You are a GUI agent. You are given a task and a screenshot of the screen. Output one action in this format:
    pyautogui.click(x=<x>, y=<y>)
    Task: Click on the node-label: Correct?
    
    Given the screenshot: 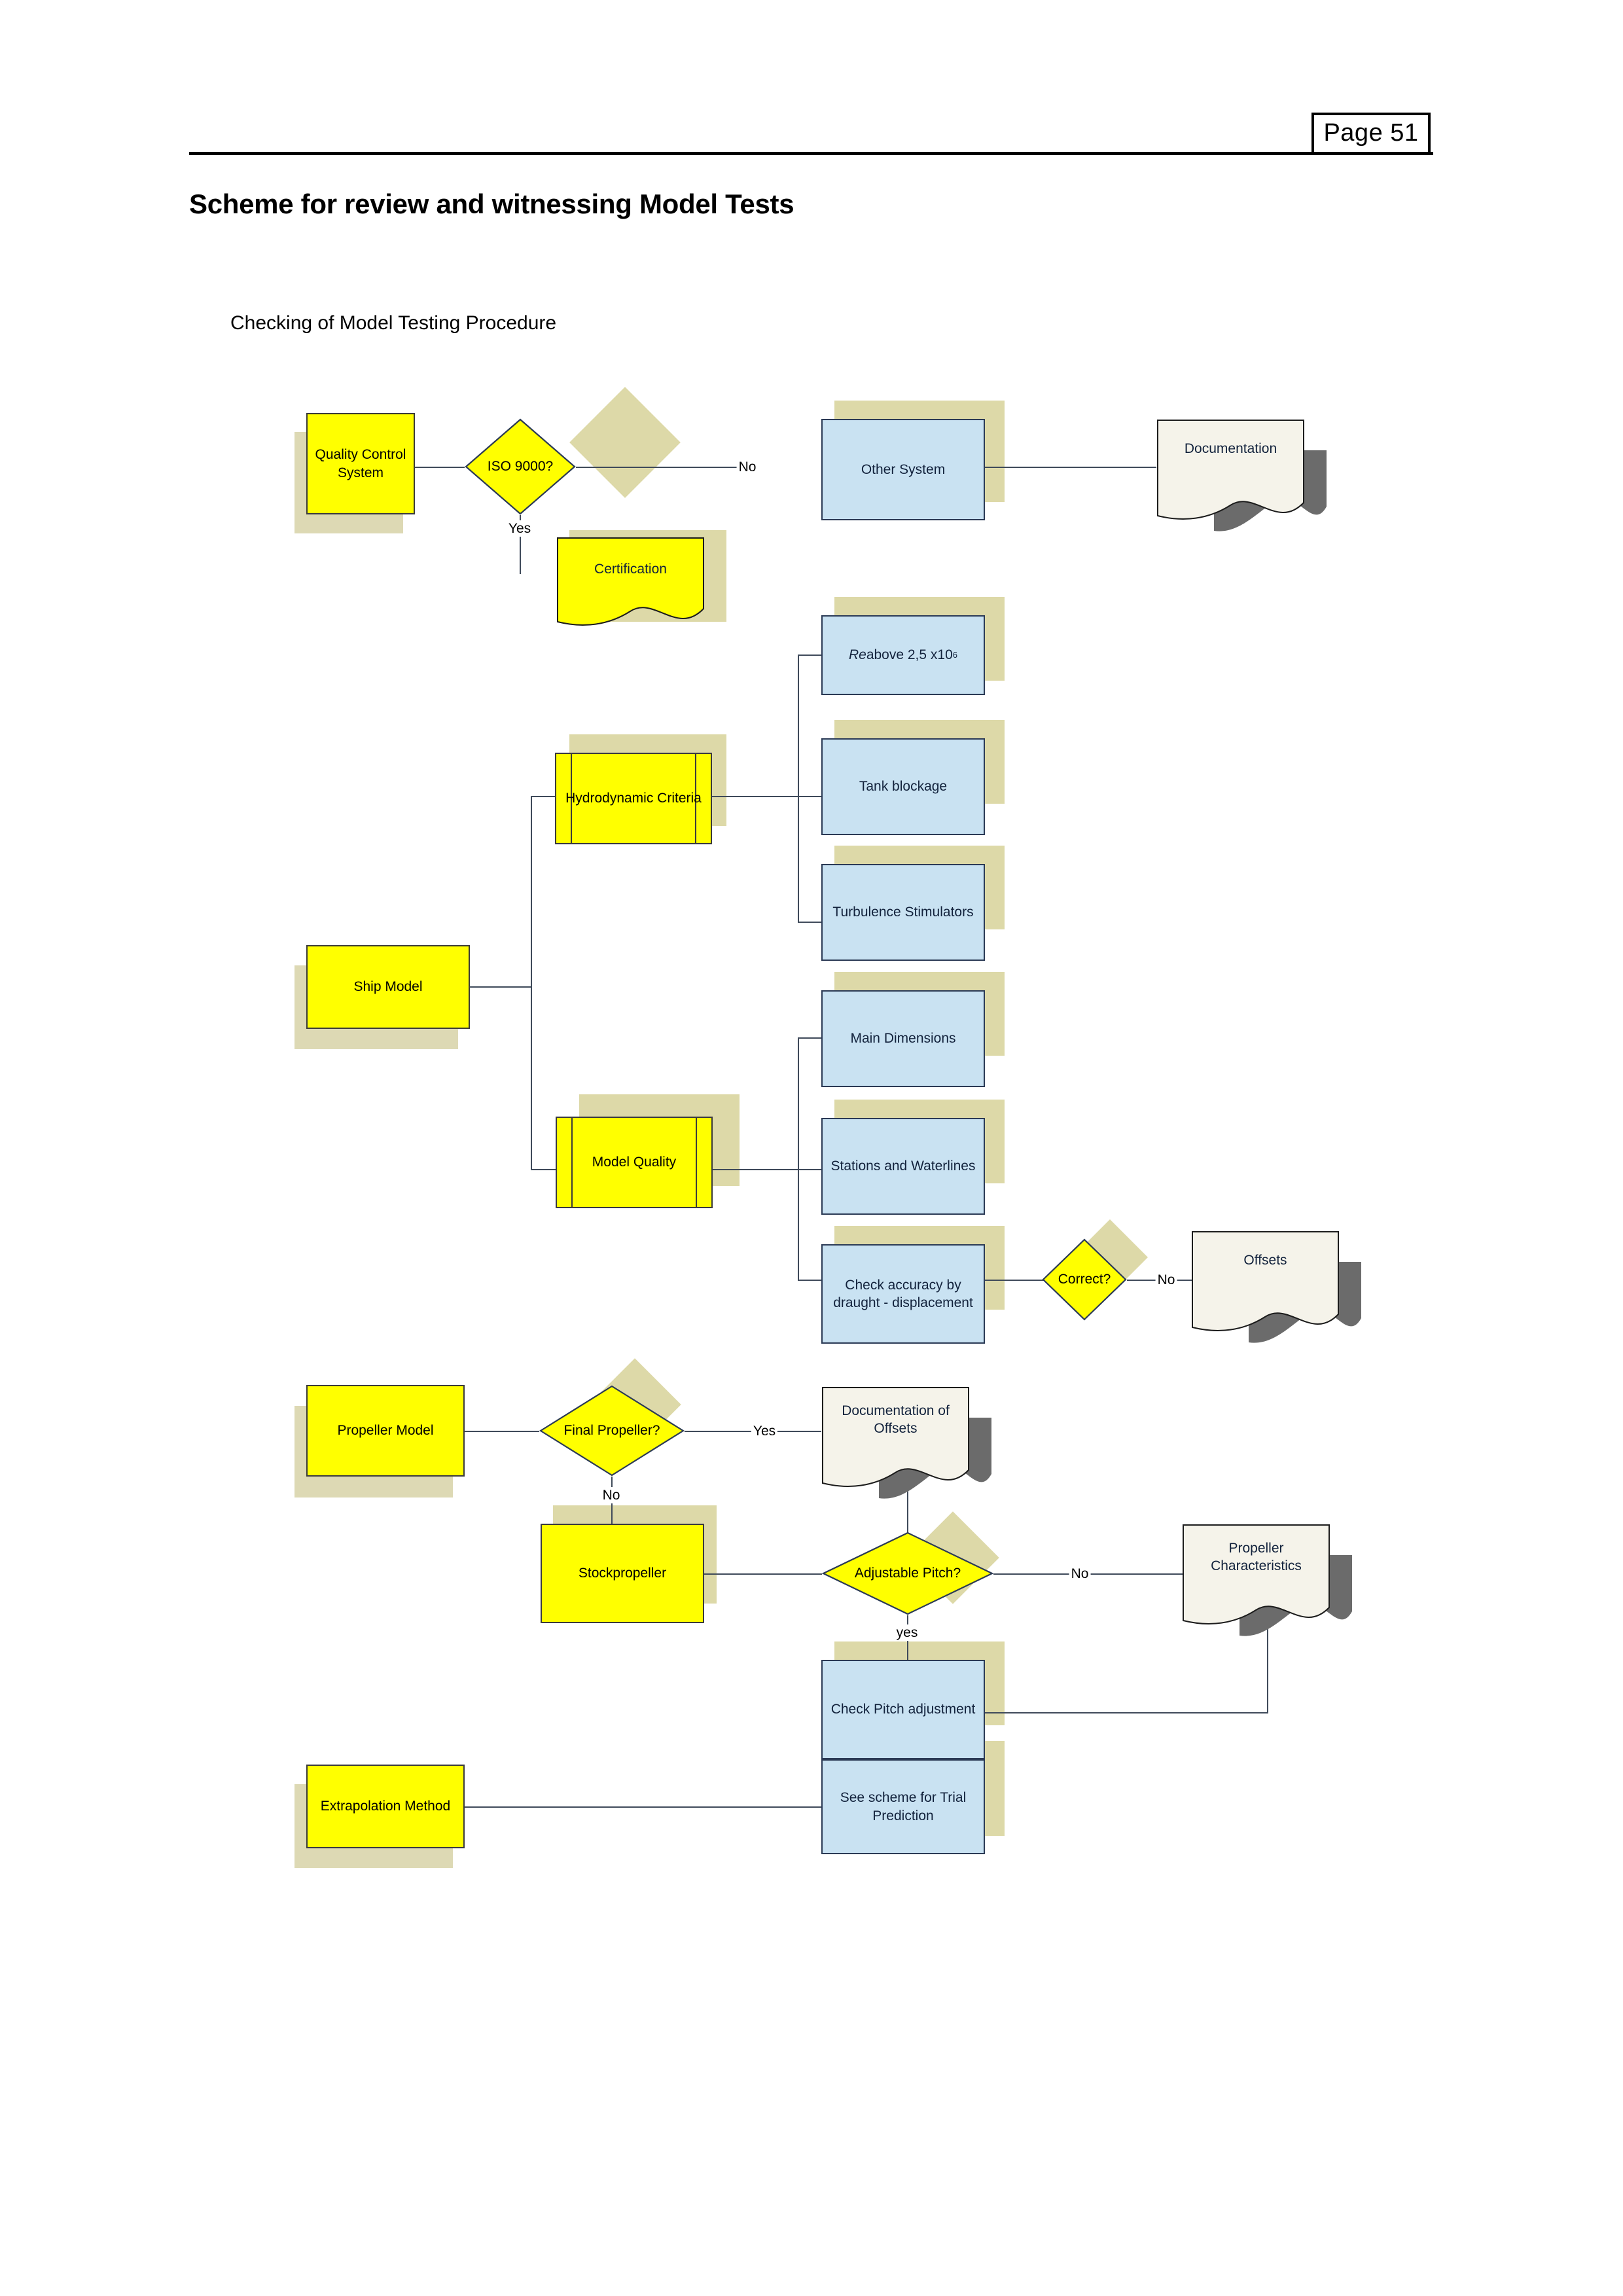 What is the action you would take?
    pyautogui.click(x=1084, y=1279)
    